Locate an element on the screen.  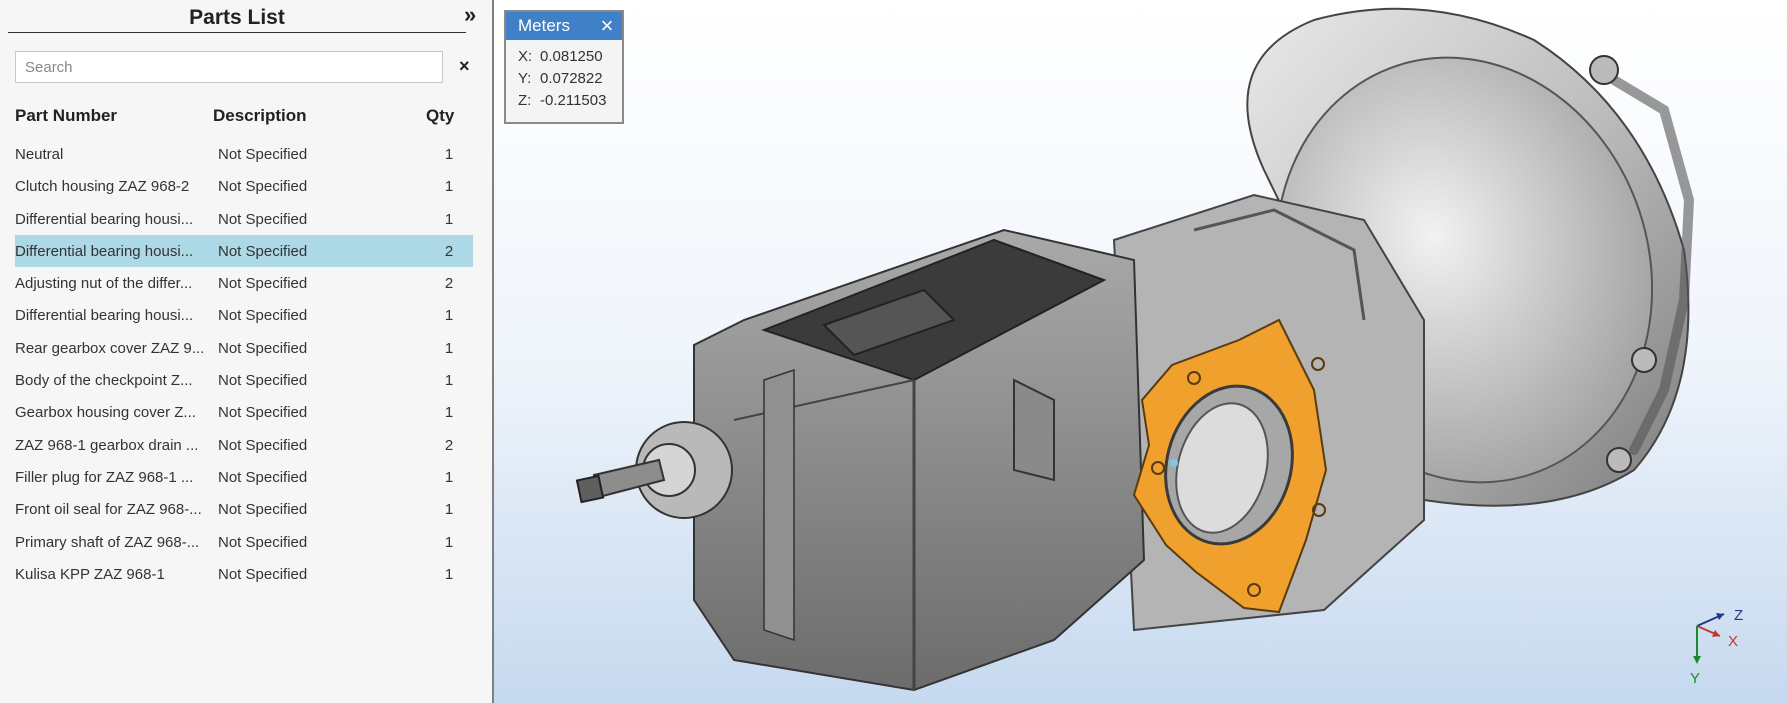
clear-search-button: × is located at coordinates (464, 66).